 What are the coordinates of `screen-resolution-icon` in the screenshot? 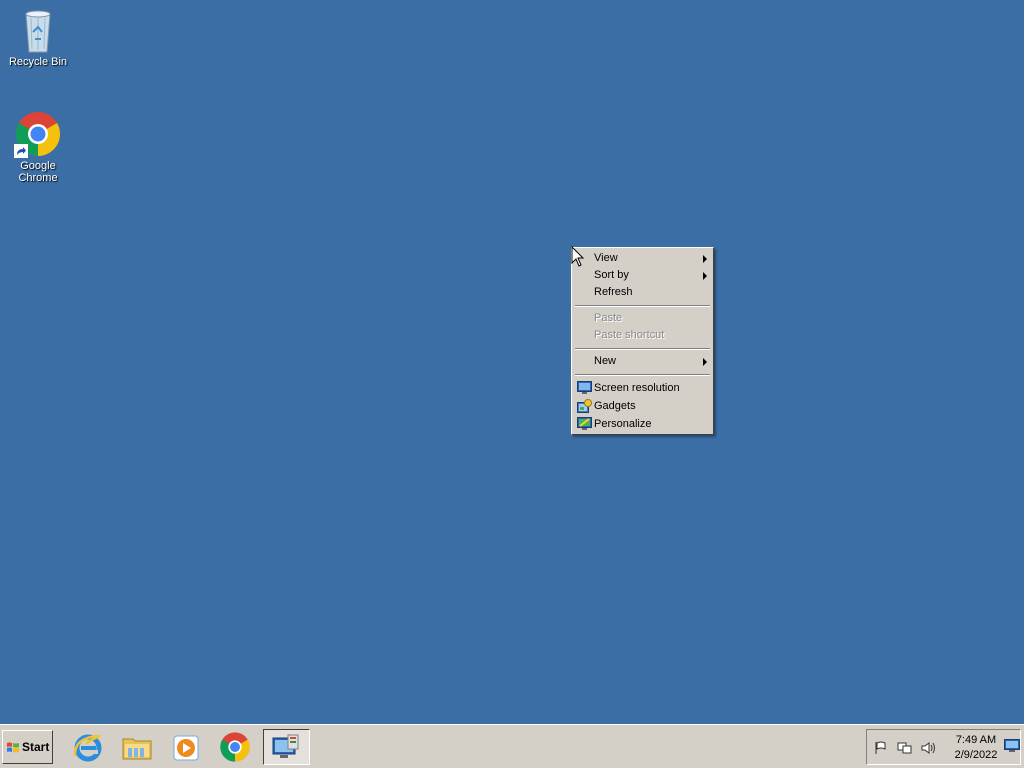 It's located at (584, 388).